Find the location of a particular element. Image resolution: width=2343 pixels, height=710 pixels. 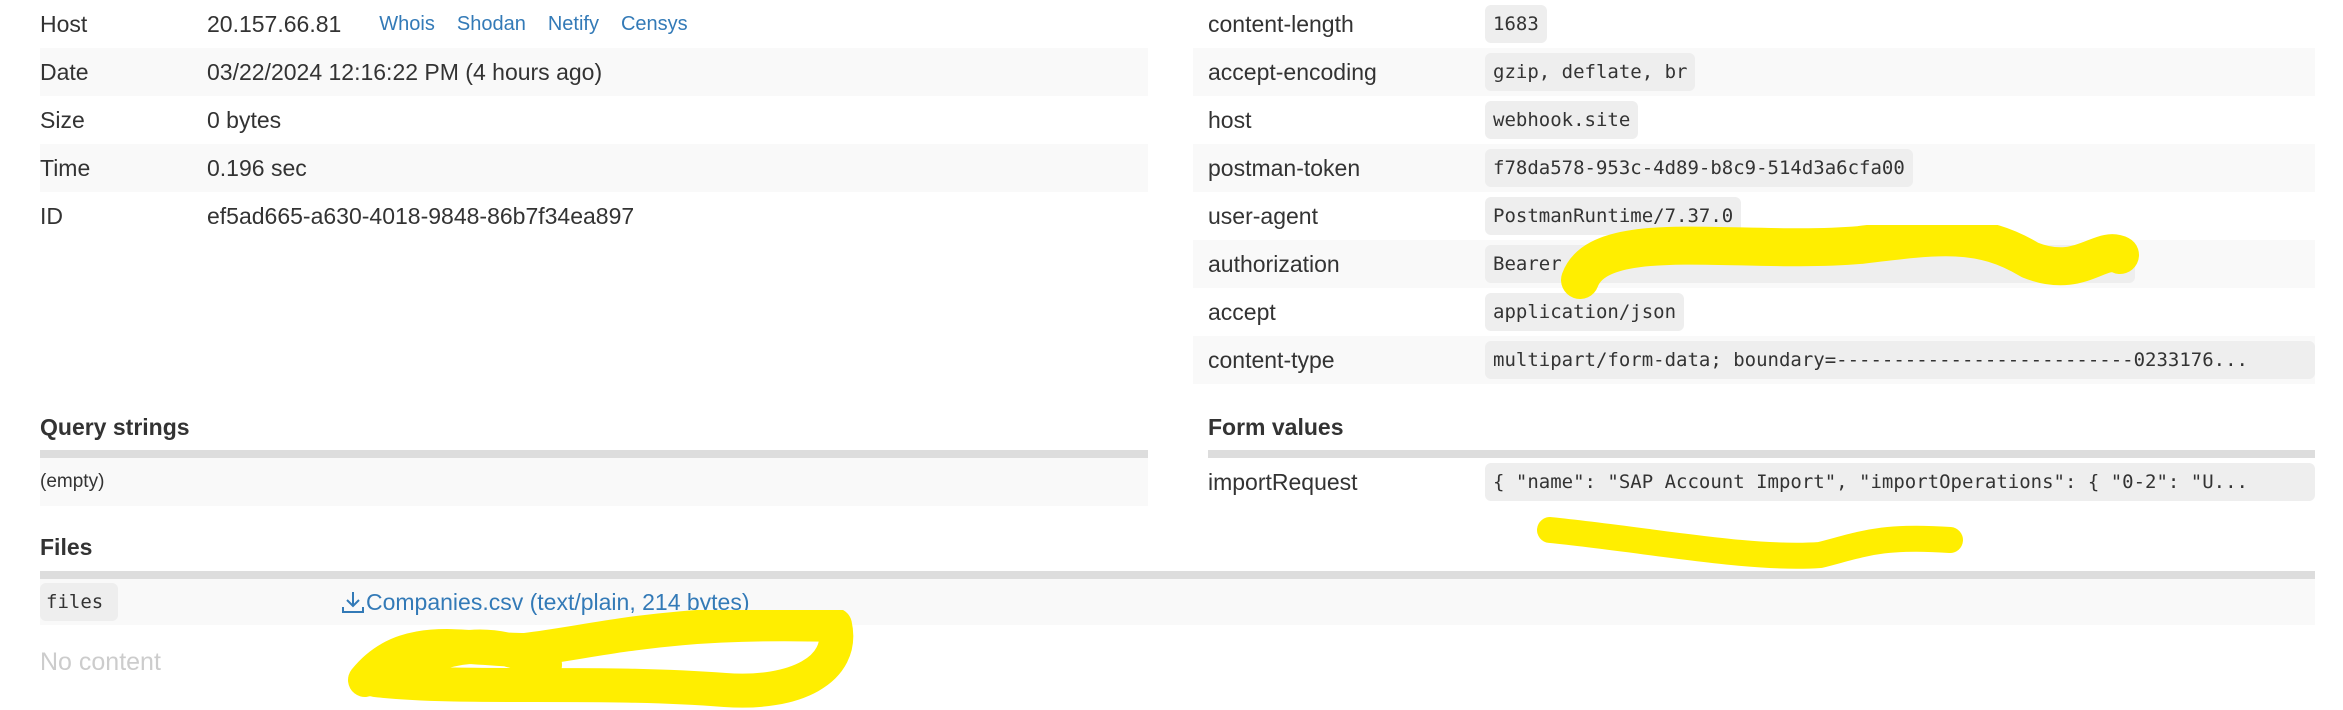

header-value: Bearer is located at coordinates (1810, 264).